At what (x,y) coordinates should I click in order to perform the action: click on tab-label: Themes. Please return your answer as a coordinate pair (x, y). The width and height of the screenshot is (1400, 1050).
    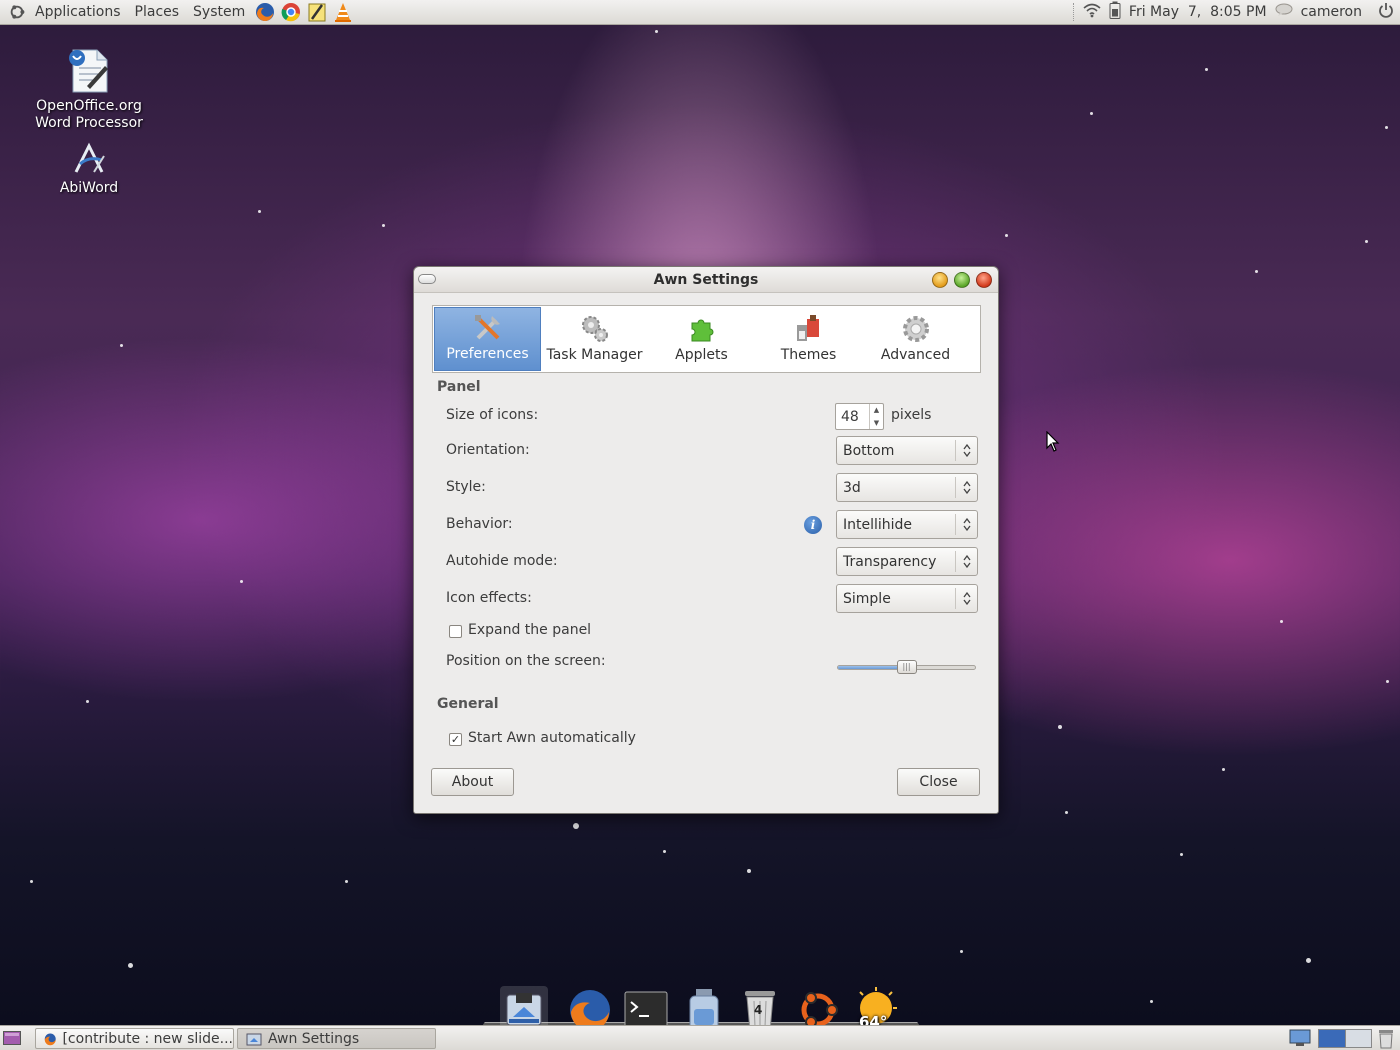
    Looking at the image, I should click on (808, 355).